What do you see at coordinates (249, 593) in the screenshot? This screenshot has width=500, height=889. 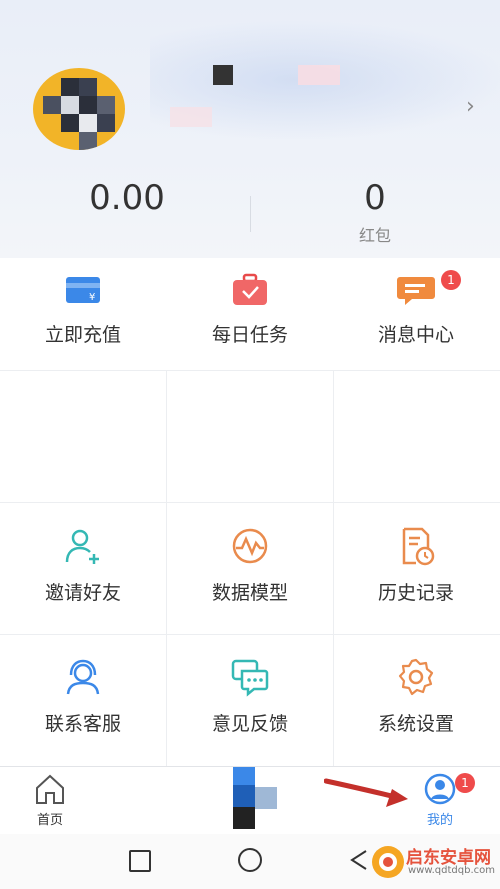 I see `data-model-label: 数据模型` at bounding box center [249, 593].